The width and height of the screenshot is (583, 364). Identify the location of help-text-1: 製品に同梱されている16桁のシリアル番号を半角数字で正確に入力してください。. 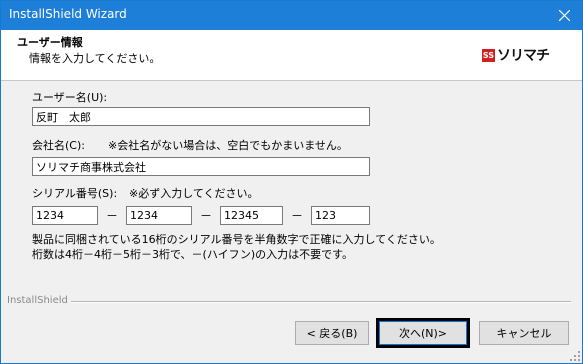
(236, 239).